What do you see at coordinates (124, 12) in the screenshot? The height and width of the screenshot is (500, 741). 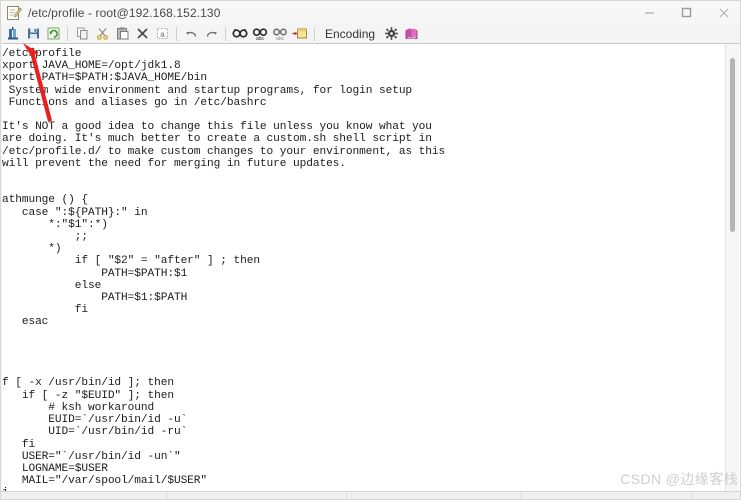 I see `window-title: /etc/profile - root@192.168.152.130` at bounding box center [124, 12].